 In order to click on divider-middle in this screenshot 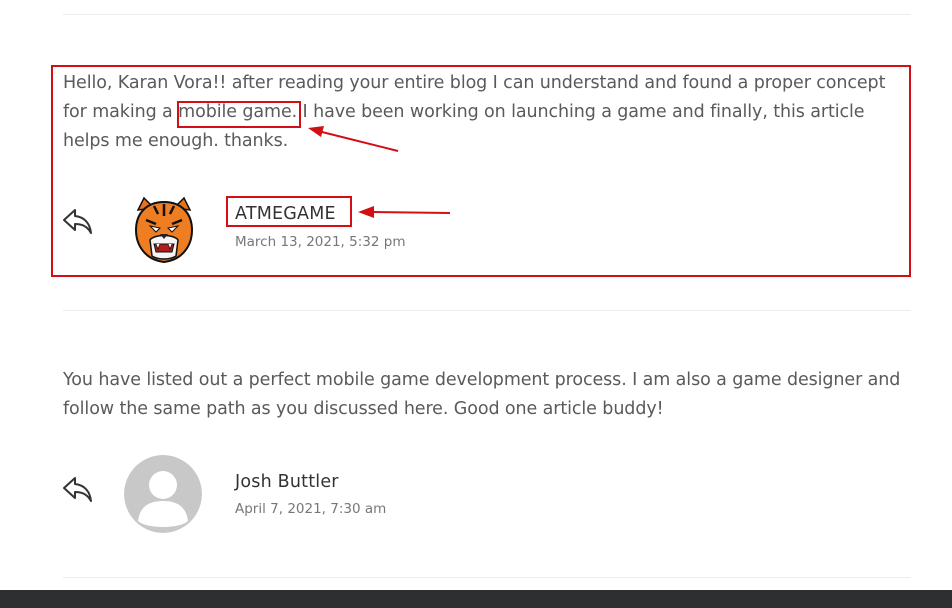, I will do `click(487, 310)`.